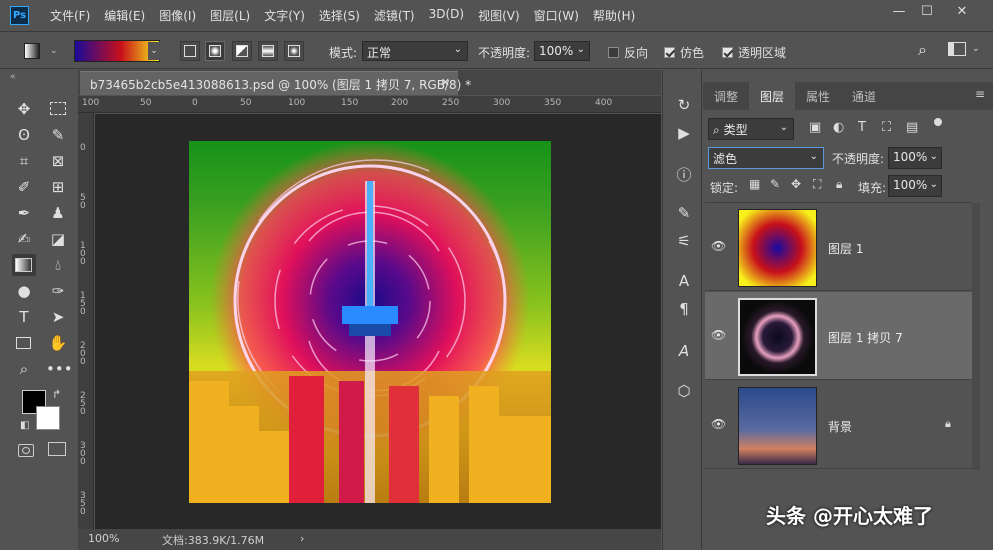  What do you see at coordinates (56, 394) in the screenshot?
I see `swap-colors-icon: ↱` at bounding box center [56, 394].